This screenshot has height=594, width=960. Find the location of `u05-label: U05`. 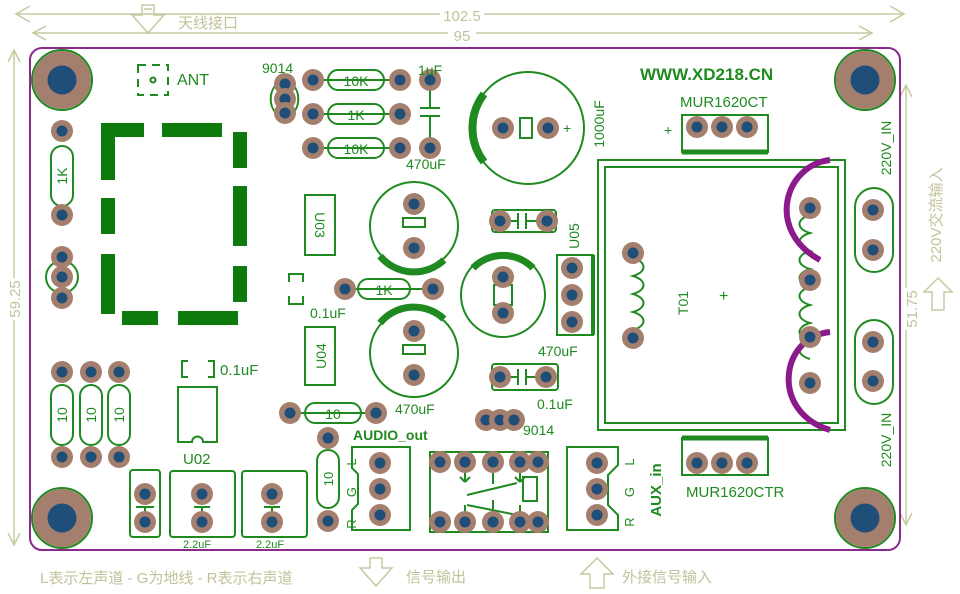

u05-label: U05 is located at coordinates (574, 236).